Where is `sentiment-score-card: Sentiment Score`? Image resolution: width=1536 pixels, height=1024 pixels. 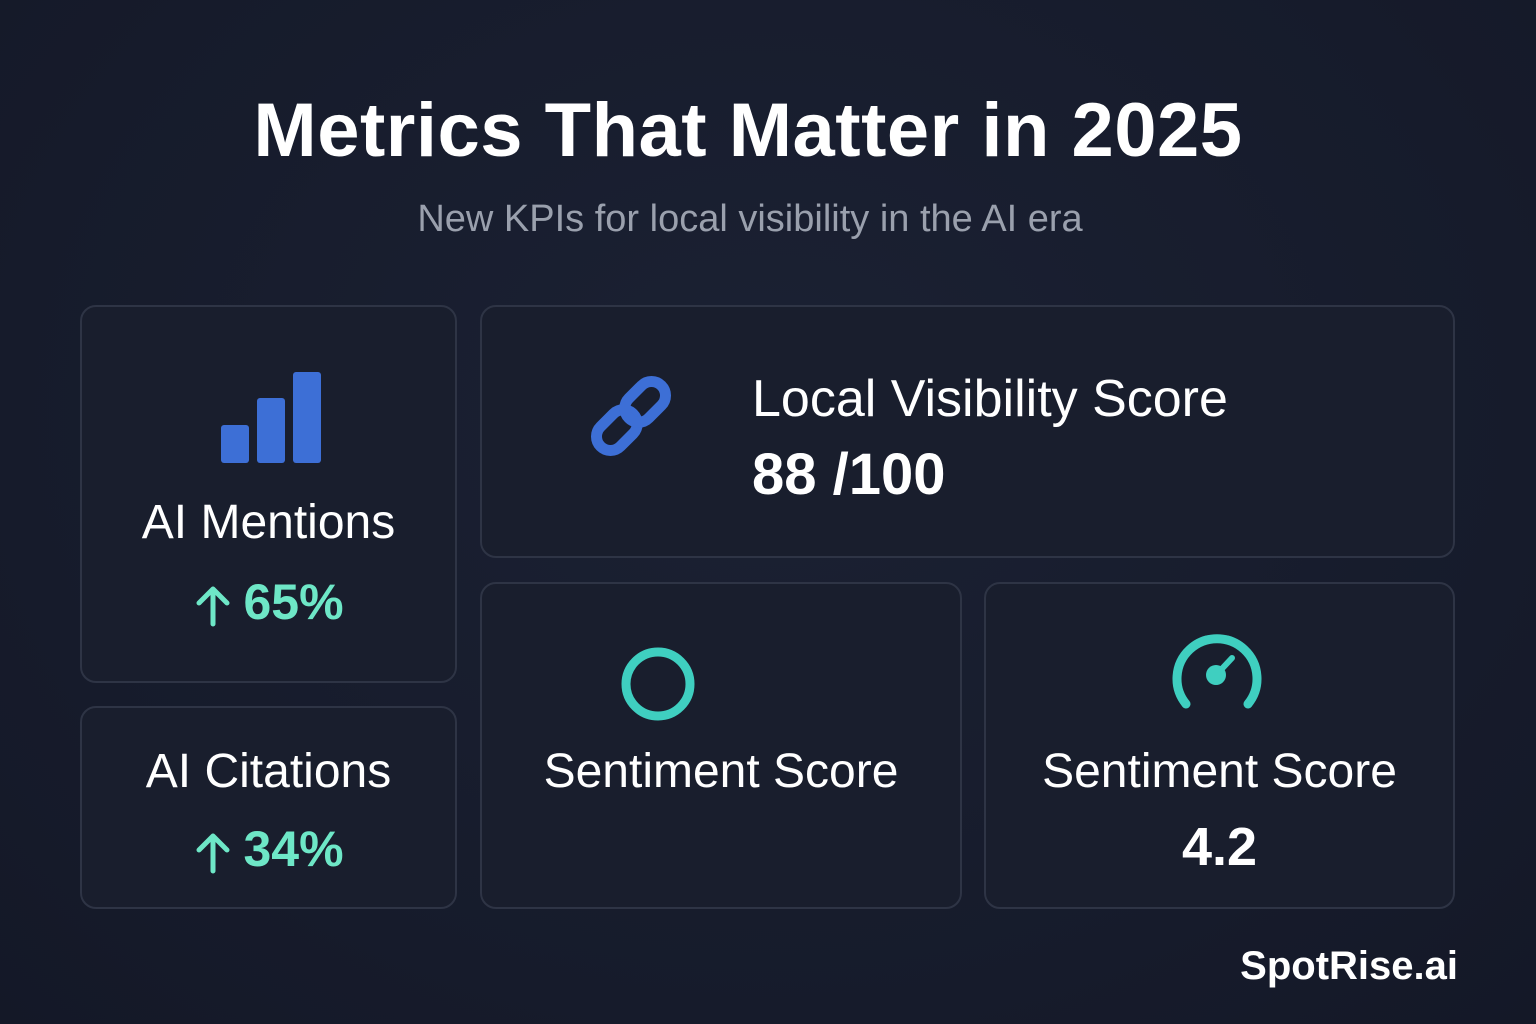 sentiment-score-card: Sentiment Score is located at coordinates (721, 745).